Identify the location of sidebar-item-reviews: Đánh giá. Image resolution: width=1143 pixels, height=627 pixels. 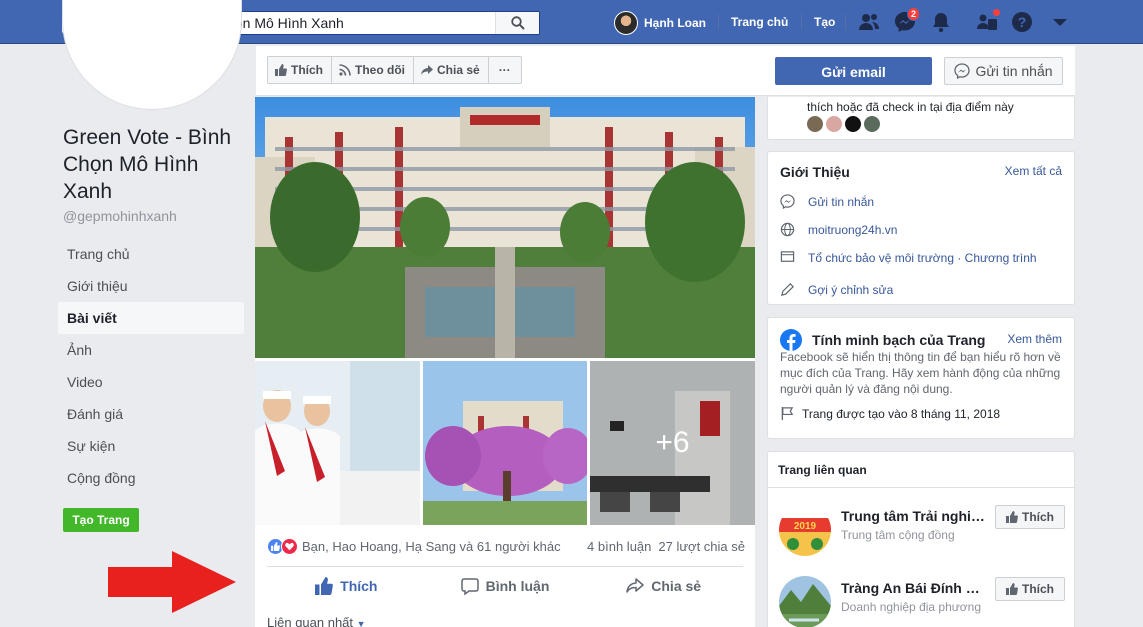
(151, 414).